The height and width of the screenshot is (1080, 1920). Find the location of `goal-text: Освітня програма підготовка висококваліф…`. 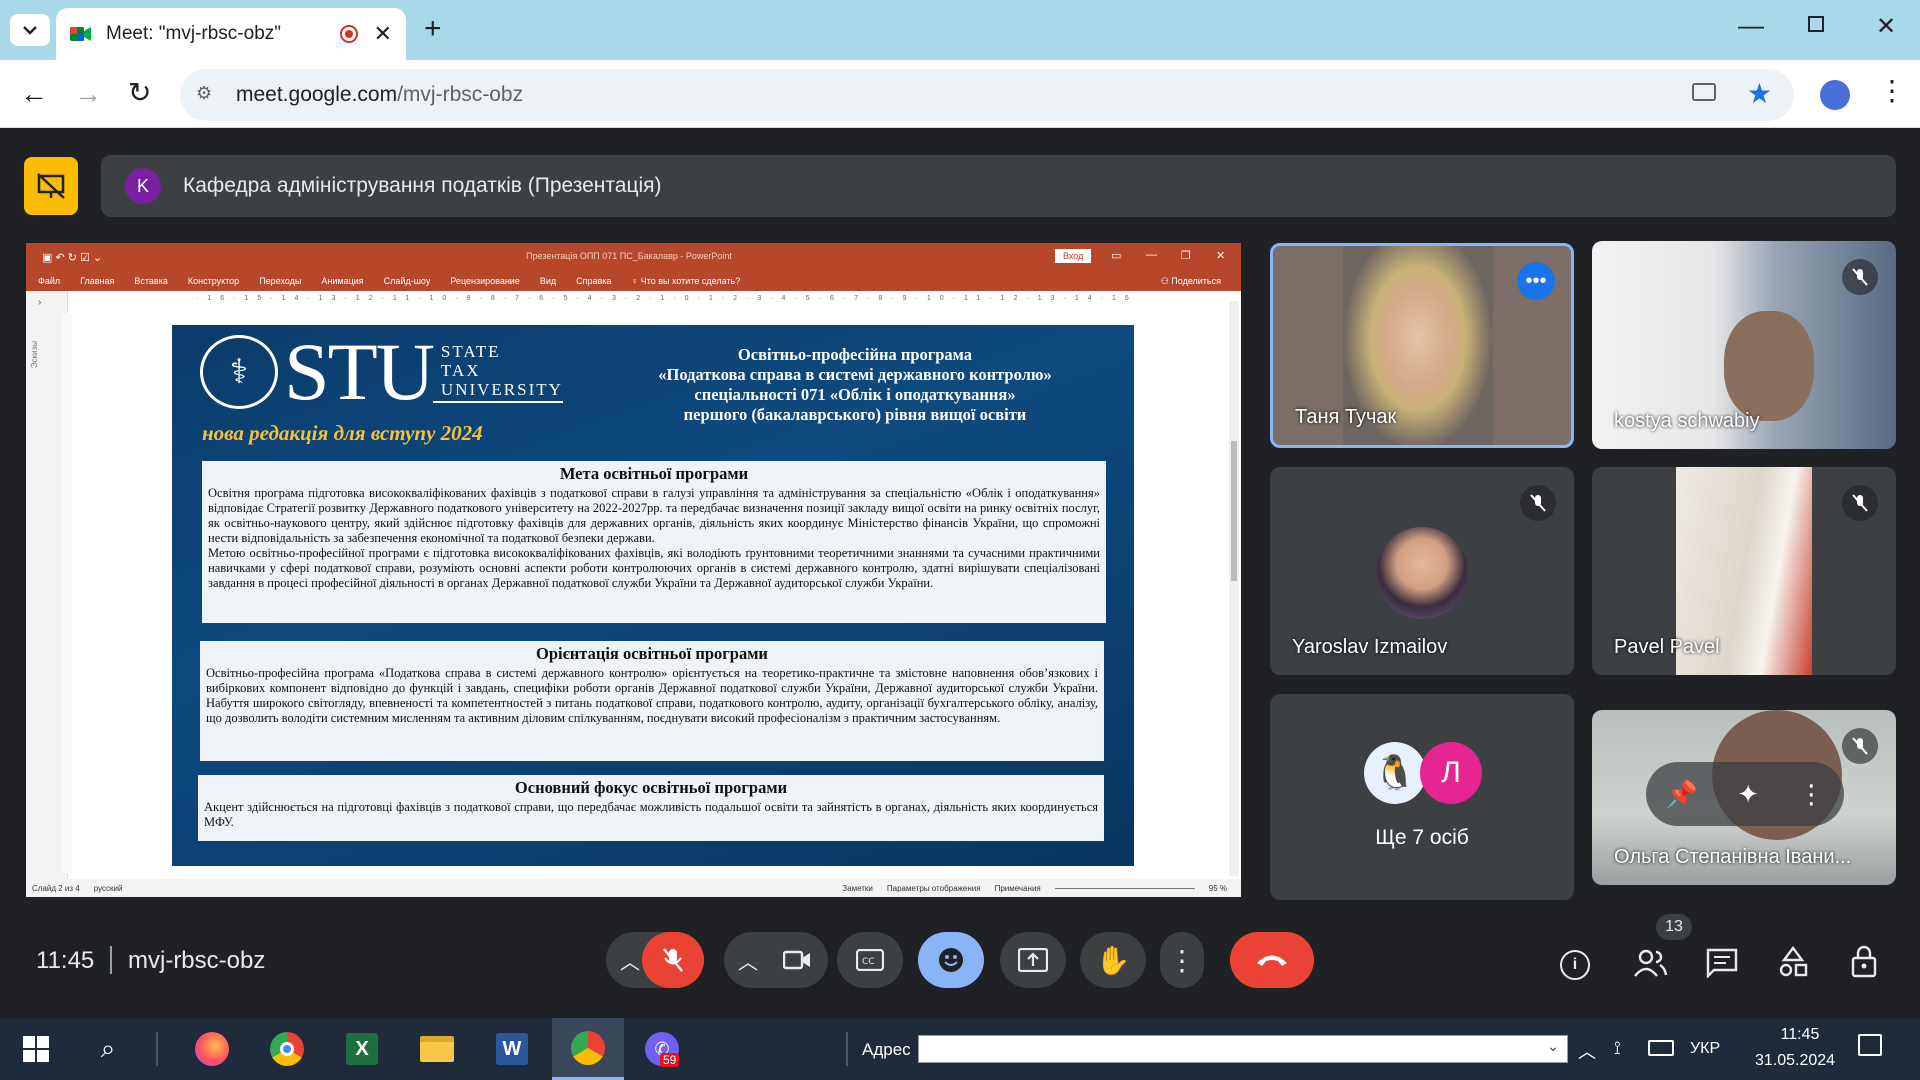

goal-text: Освітня програма підготовка висококваліф… is located at coordinates (654, 515).